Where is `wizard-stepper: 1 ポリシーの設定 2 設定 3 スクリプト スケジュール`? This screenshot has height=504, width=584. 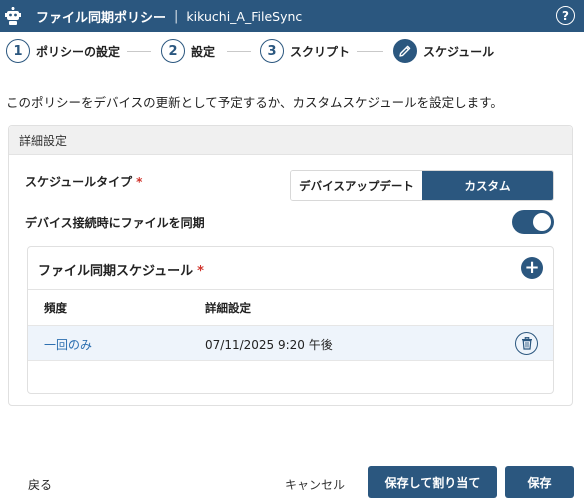 wizard-stepper: 1 ポリシーの設定 2 設定 3 スクリプト スケジュール is located at coordinates (292, 53).